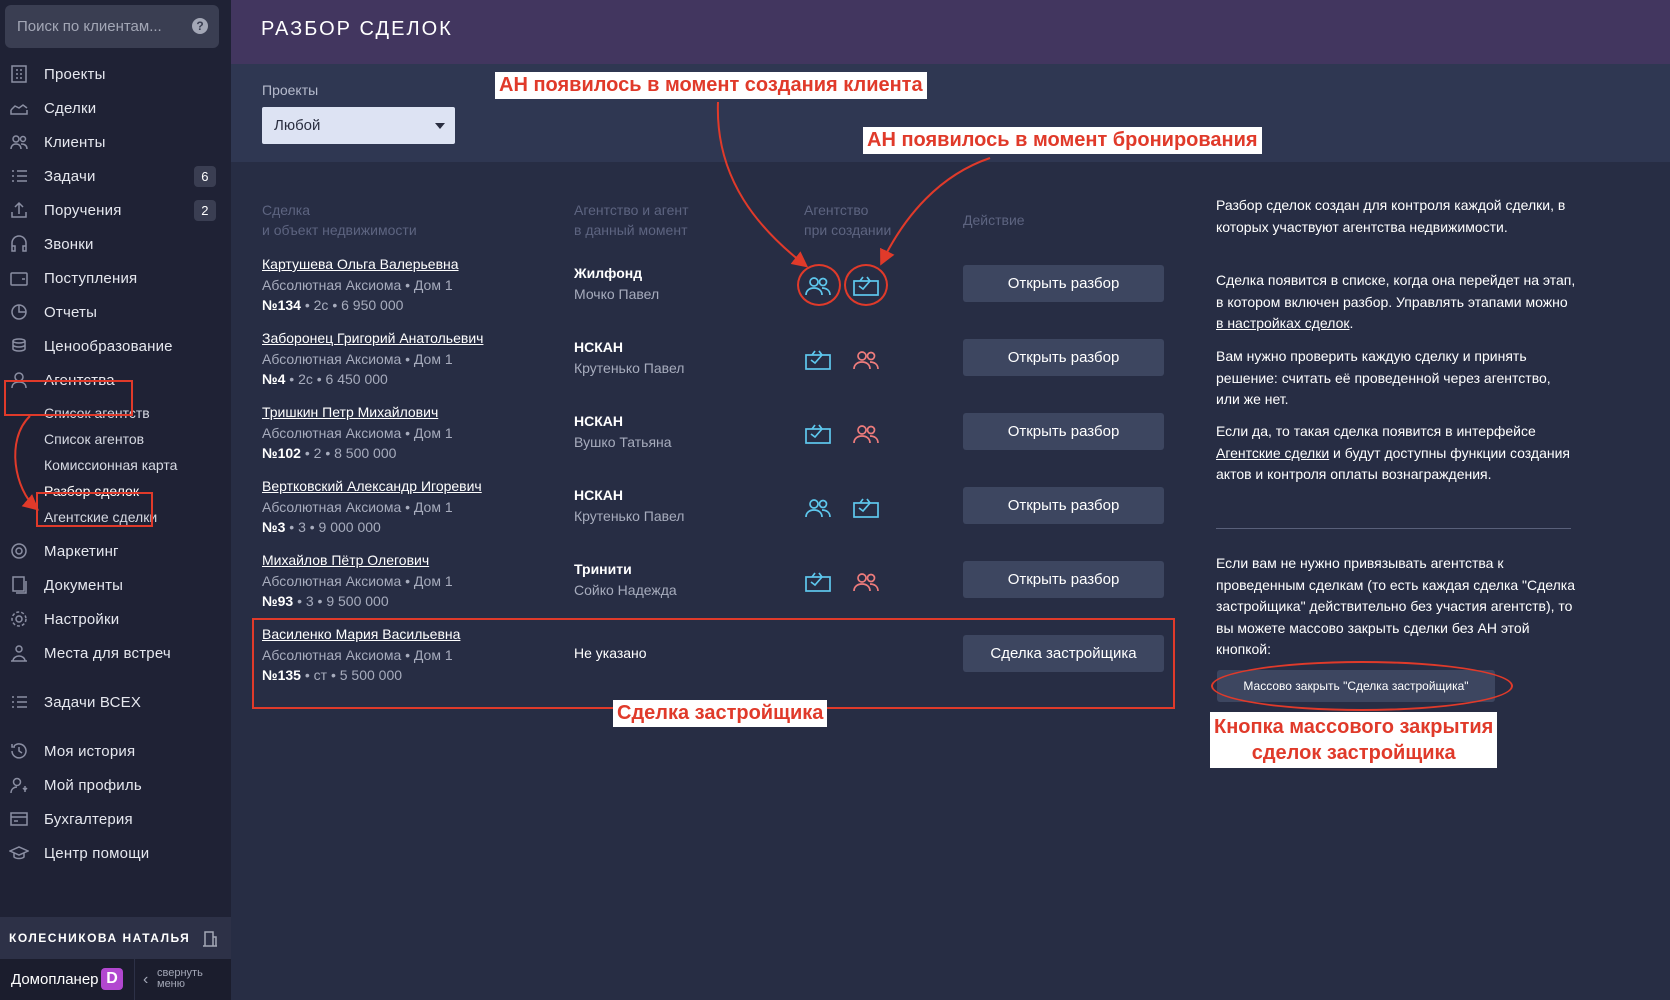  Describe the element at coordinates (278, 601) in the screenshot. I see `deal-number: №93` at that location.